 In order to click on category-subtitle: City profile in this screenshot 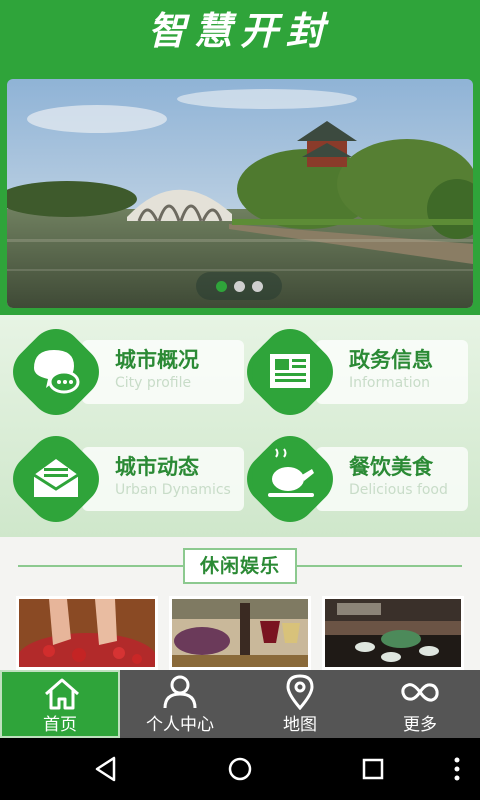, I will do `click(153, 383)`.